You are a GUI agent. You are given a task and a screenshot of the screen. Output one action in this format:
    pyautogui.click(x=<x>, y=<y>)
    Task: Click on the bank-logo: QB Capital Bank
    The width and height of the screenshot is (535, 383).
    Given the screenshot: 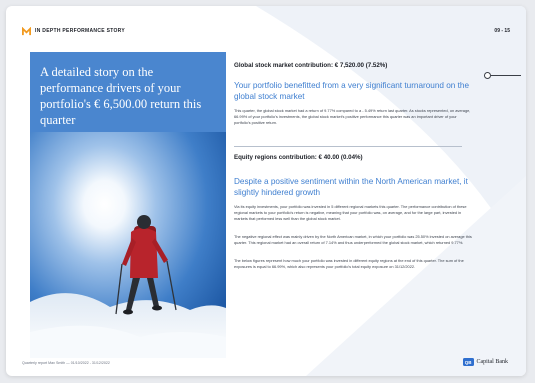 What is the action you would take?
    pyautogui.click(x=485, y=362)
    